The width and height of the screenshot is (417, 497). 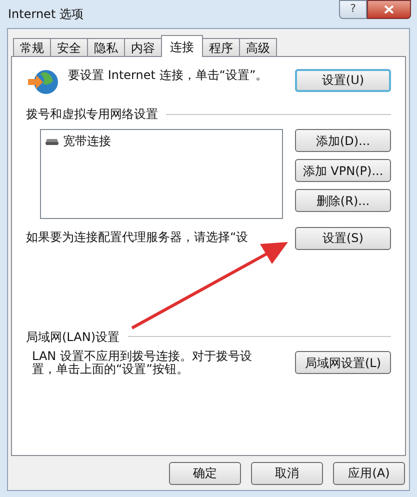 What do you see at coordinates (137, 237) in the screenshot?
I see `proxy-text: 如果要为连接配置代理服务器，请选择“设` at bounding box center [137, 237].